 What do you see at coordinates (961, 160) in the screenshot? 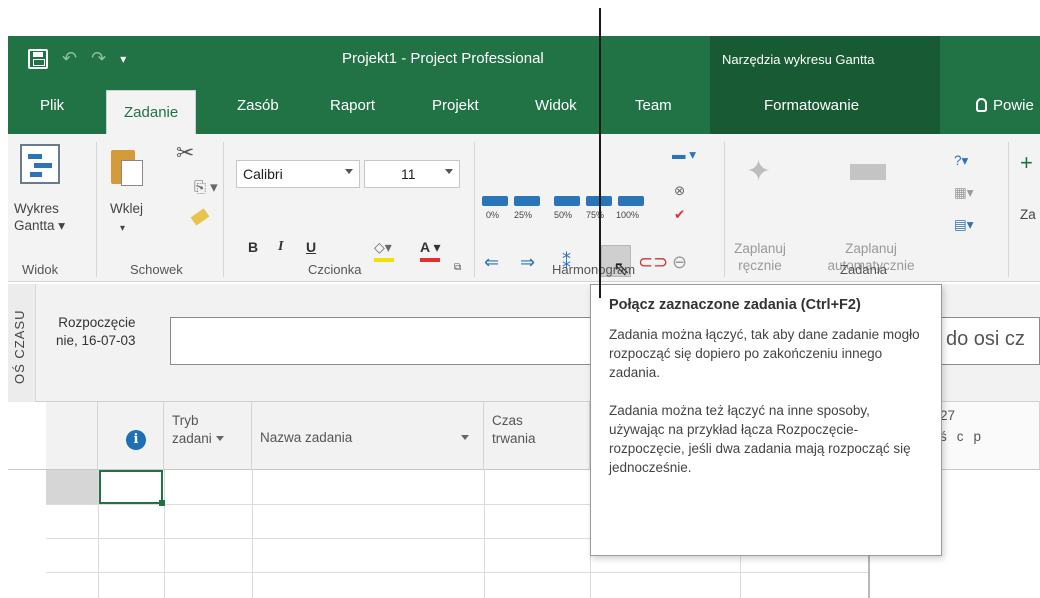
I see `inspect-icon: ?▾` at bounding box center [961, 160].